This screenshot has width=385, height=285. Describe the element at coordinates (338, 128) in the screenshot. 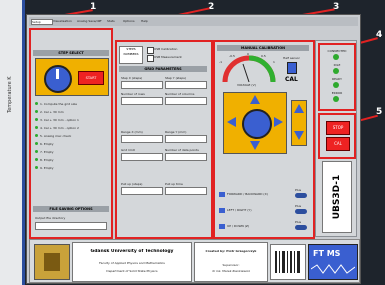

I see `stop-button: STOP` at that location.